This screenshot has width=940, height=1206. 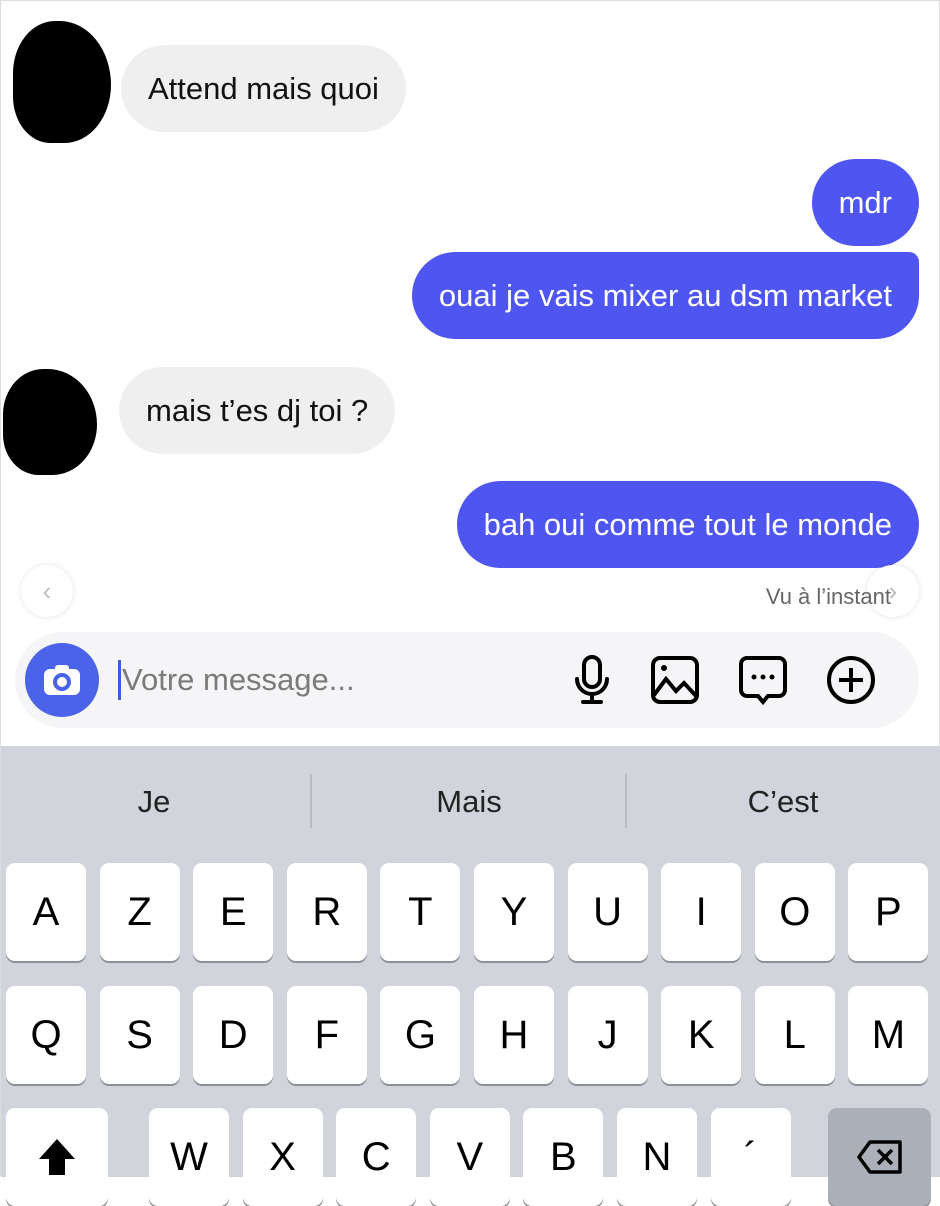 I want to click on suggestion: Mais, so click(x=468, y=802).